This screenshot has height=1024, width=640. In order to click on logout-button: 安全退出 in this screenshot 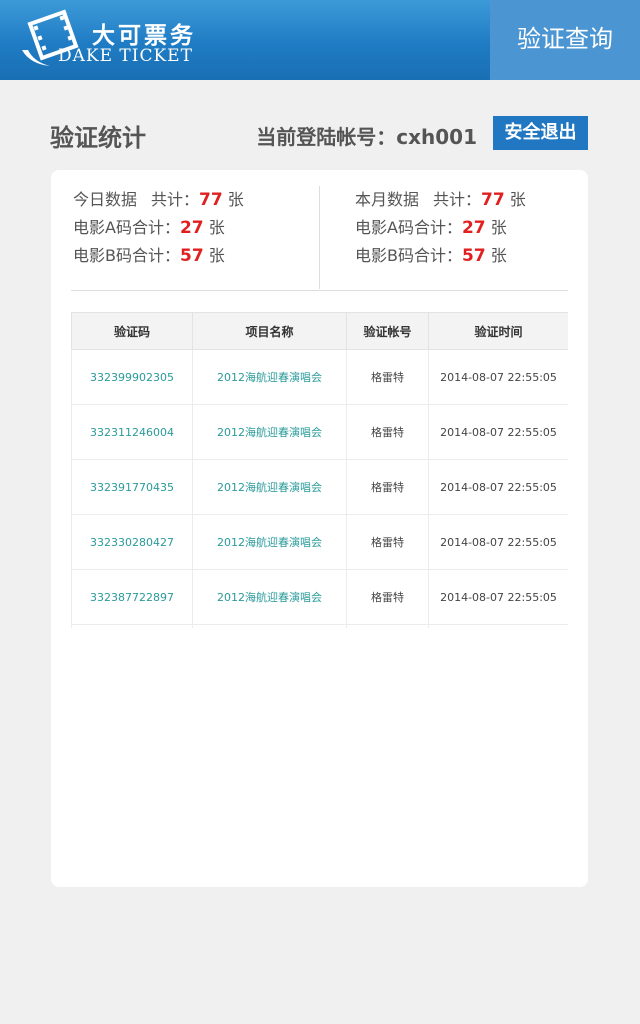, I will do `click(540, 133)`.